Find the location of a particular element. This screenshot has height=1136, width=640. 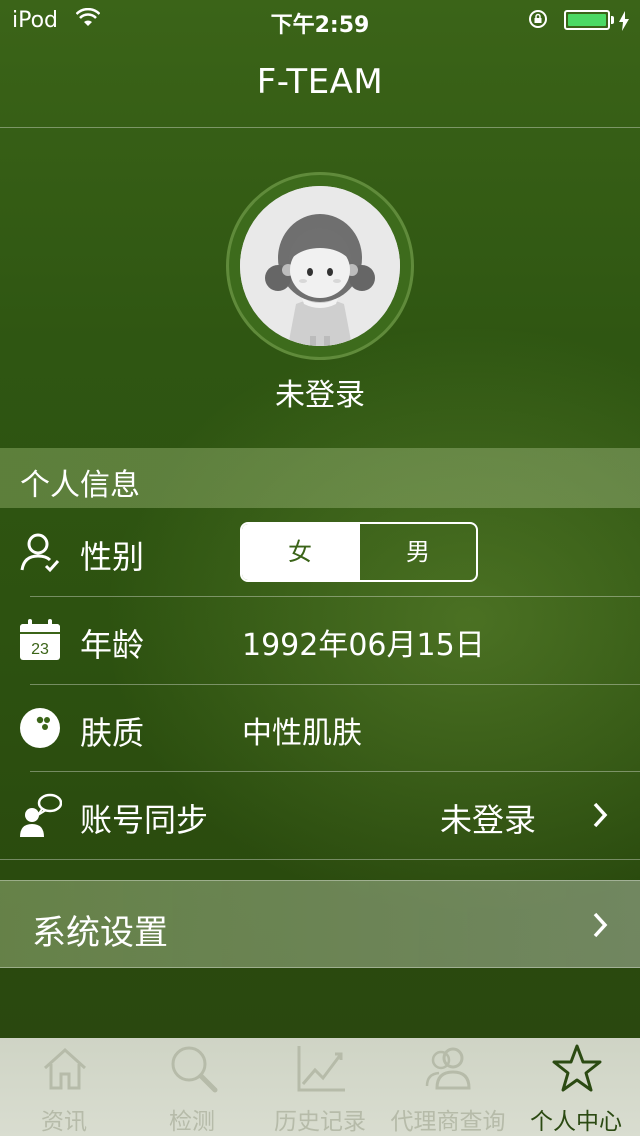

calendar-day: 23 is located at coordinates (40, 649).